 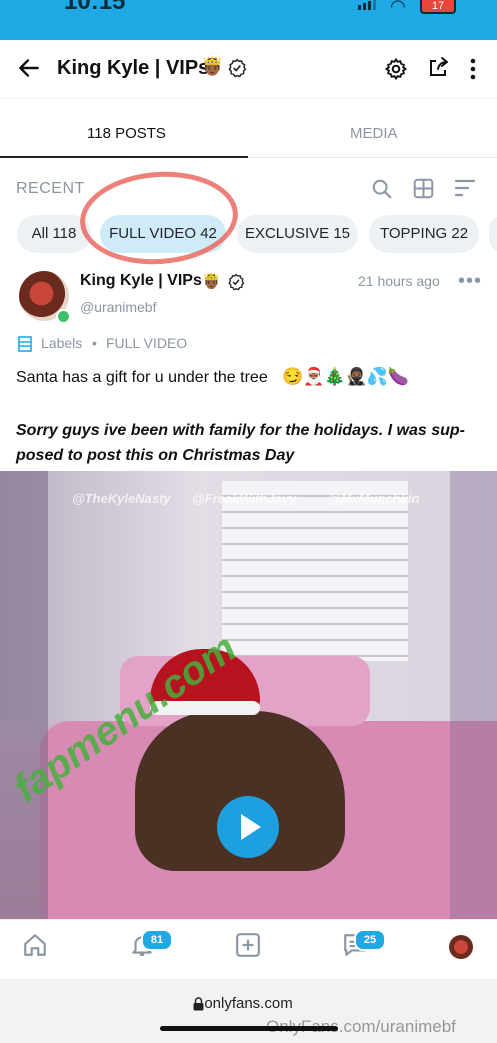 I want to click on share-icon, so click(x=438, y=68).